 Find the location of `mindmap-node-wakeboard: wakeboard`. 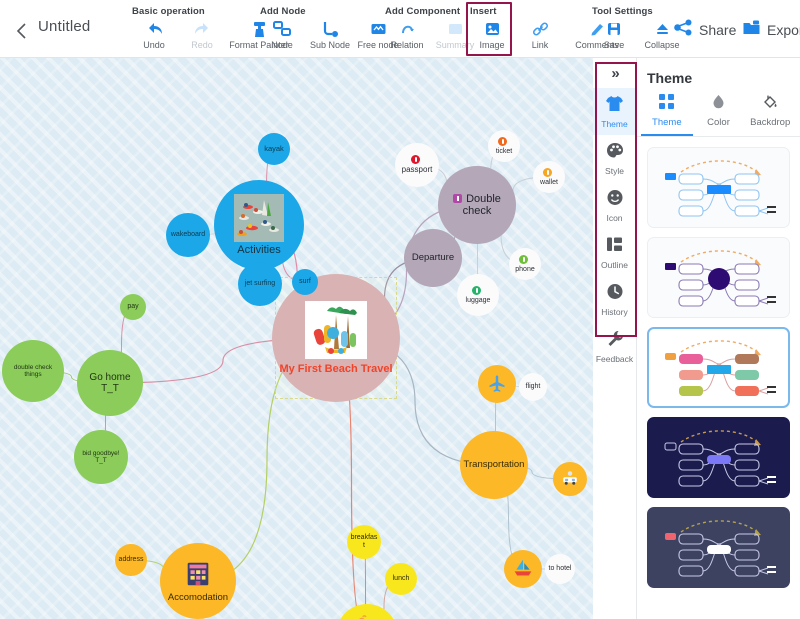

mindmap-node-wakeboard: wakeboard is located at coordinates (188, 235).